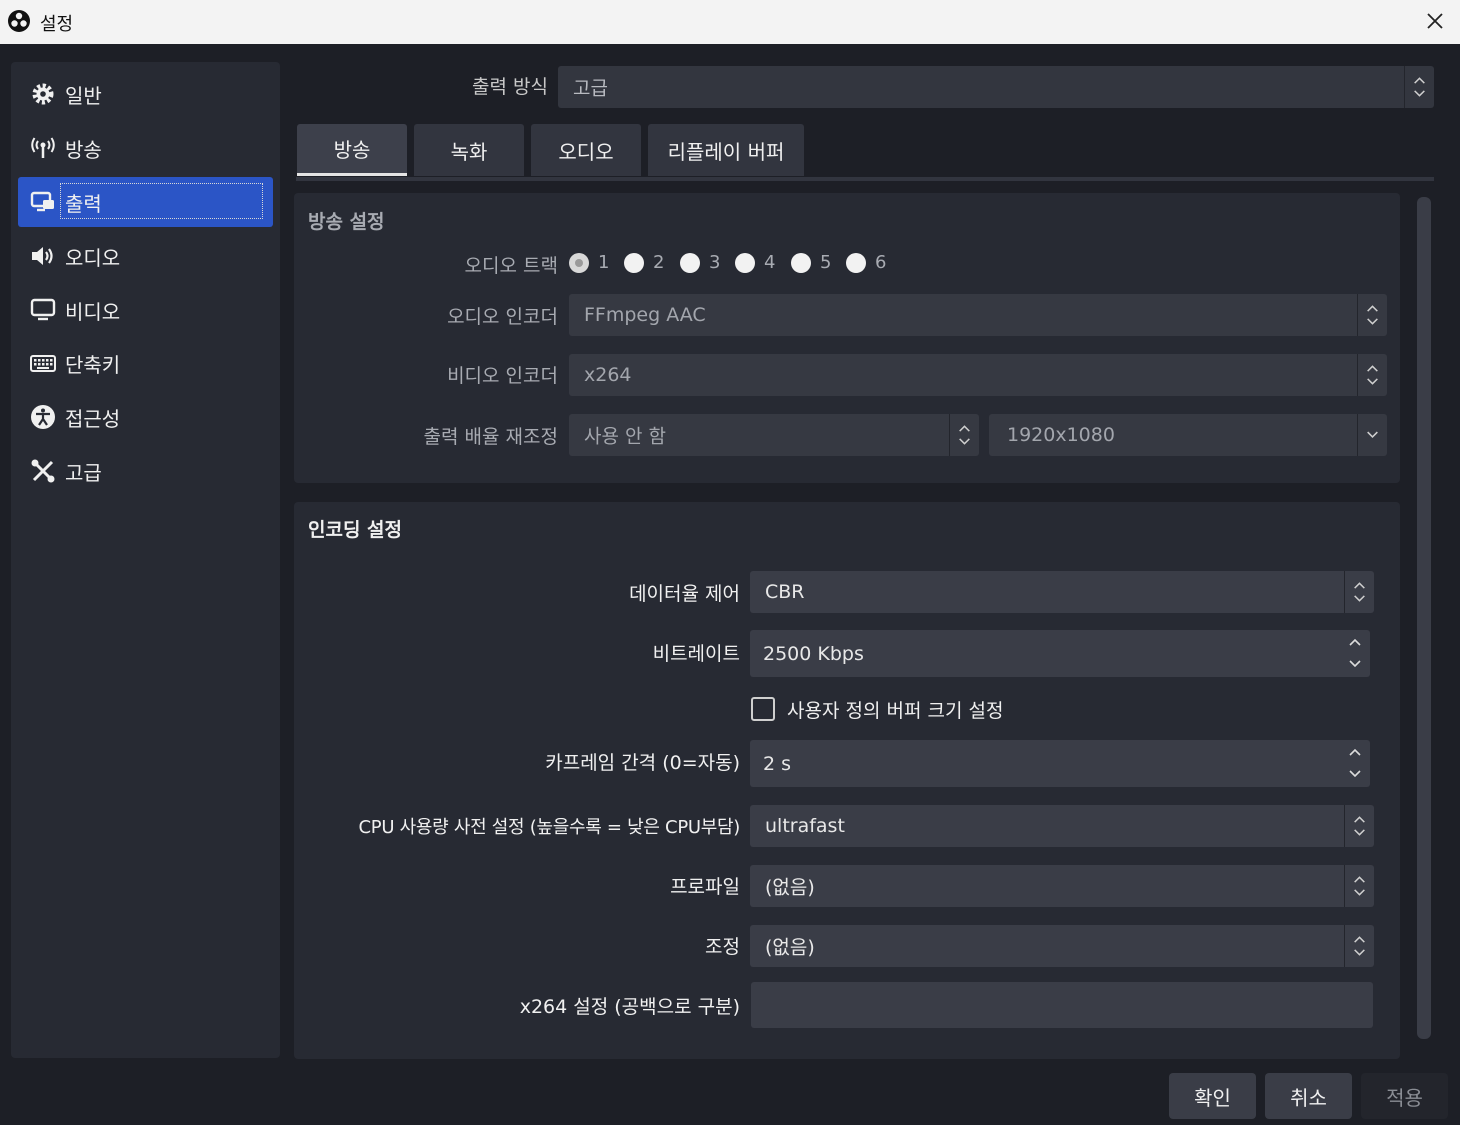  What do you see at coordinates (83, 95) in the screenshot?
I see `sidebar-item-label: 일반` at bounding box center [83, 95].